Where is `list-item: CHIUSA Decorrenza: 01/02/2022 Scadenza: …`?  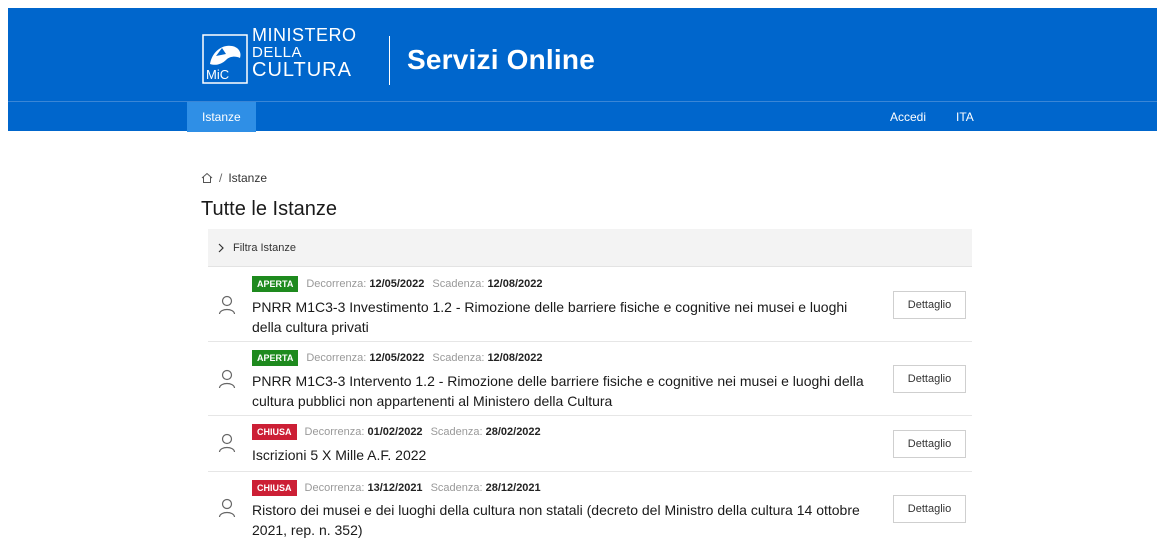
list-item: CHIUSA Decorrenza: 01/02/2022 Scadenza: … is located at coordinates (590, 444).